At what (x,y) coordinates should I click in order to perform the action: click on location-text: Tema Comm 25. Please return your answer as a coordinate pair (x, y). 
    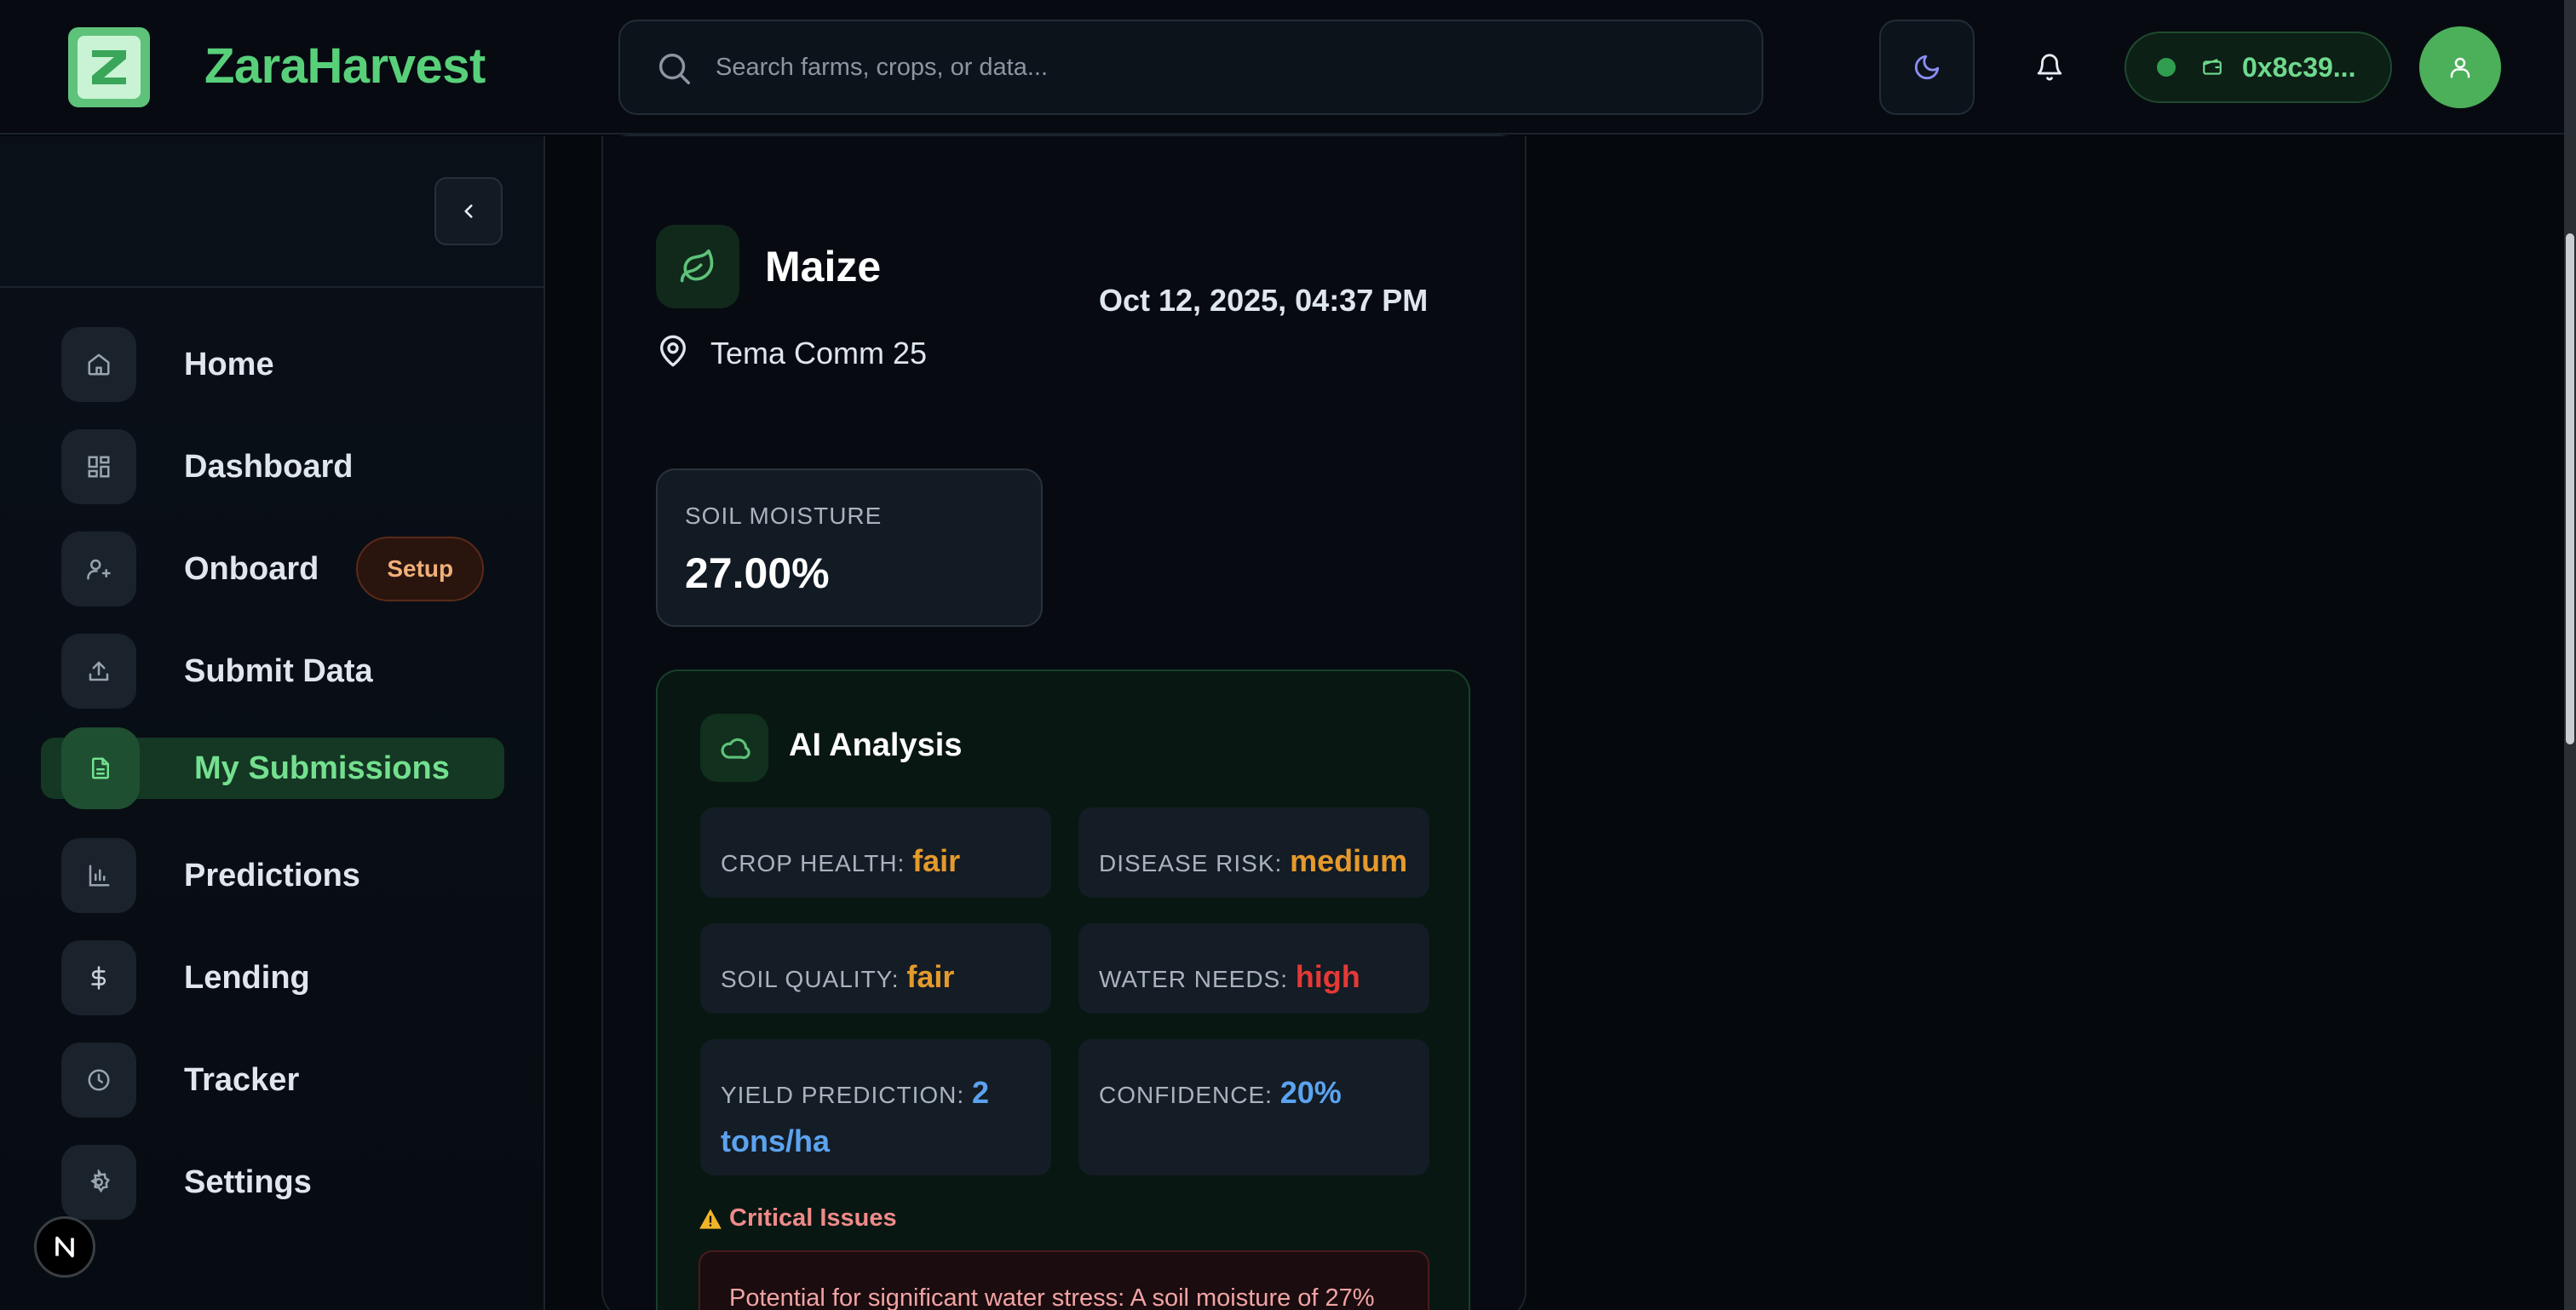
    Looking at the image, I should click on (819, 353).